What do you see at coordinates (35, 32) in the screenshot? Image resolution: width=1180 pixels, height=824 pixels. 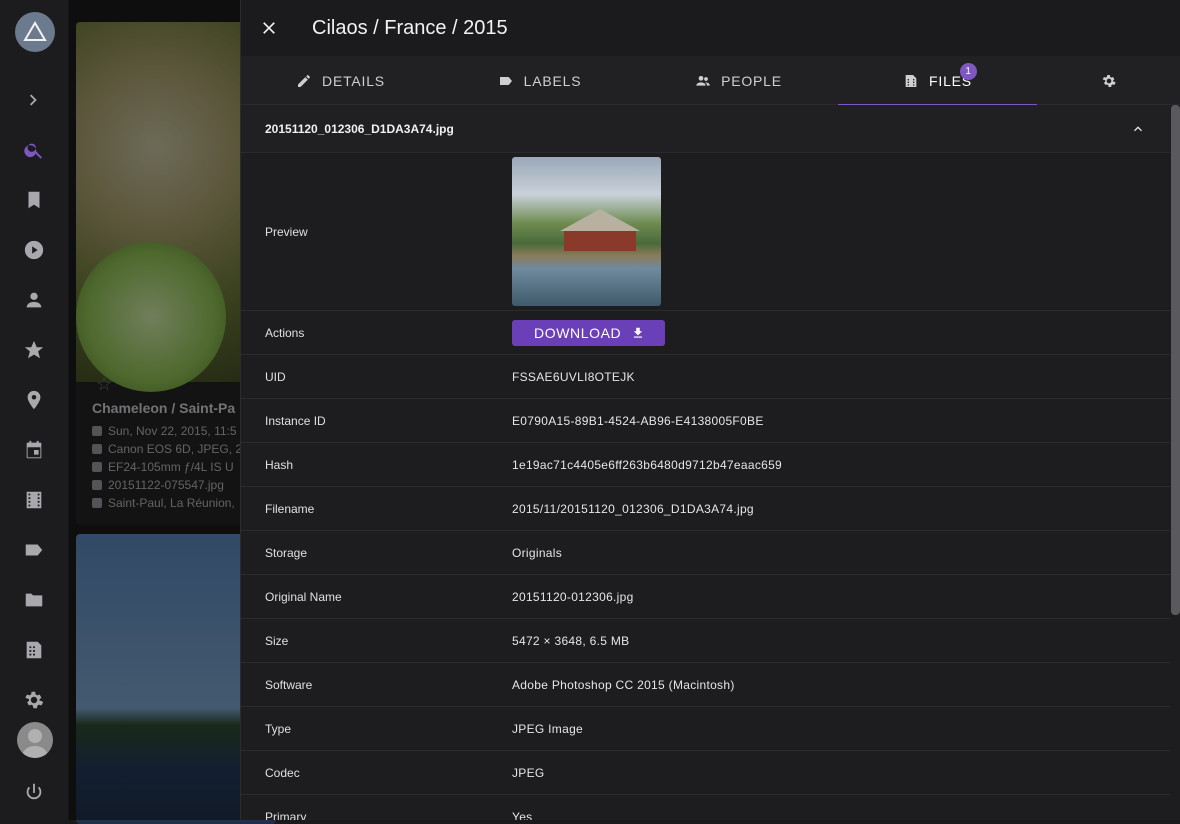 I see `app-logo` at bounding box center [35, 32].